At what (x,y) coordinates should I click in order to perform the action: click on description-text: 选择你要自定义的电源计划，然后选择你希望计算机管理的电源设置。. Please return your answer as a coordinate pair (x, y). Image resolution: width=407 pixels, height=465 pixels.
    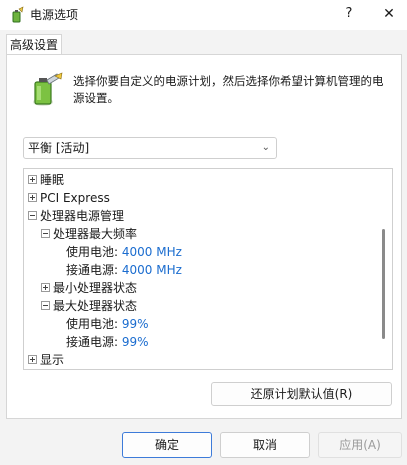
    Looking at the image, I should click on (228, 89).